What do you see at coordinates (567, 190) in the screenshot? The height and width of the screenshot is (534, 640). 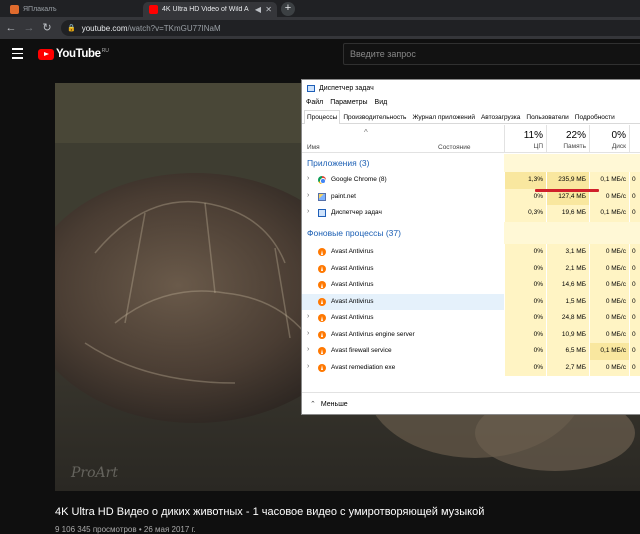 I see `highlight-underline` at bounding box center [567, 190].